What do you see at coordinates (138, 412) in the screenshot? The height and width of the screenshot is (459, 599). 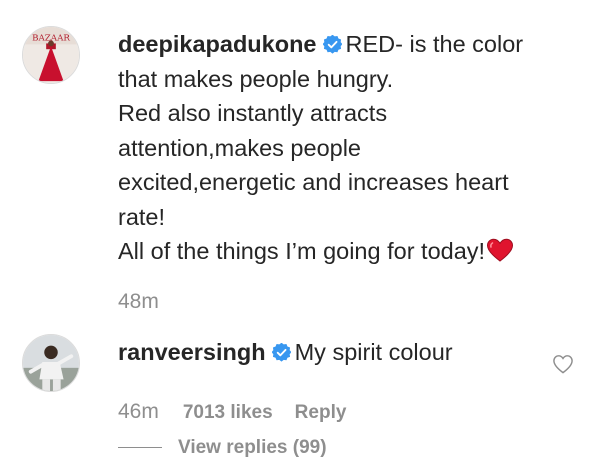 I see `comment-timestamp: 46m` at bounding box center [138, 412].